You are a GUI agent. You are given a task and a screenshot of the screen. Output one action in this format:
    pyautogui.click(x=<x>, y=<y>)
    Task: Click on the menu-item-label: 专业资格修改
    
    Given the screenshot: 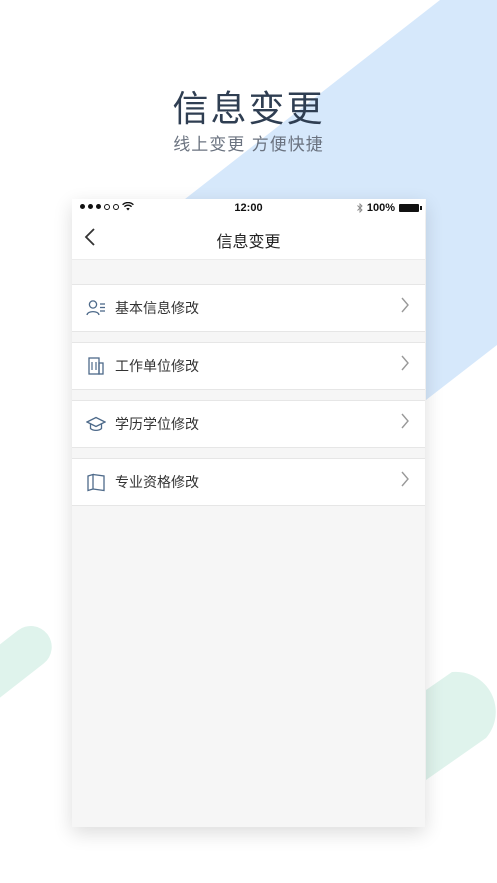 What is the action you would take?
    pyautogui.click(x=157, y=483)
    